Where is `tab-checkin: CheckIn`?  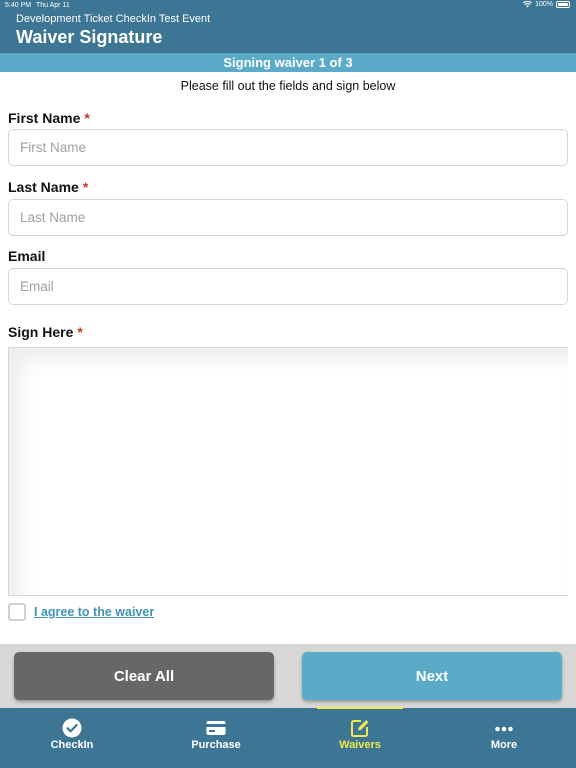
tab-checkin: CheckIn is located at coordinates (72, 738).